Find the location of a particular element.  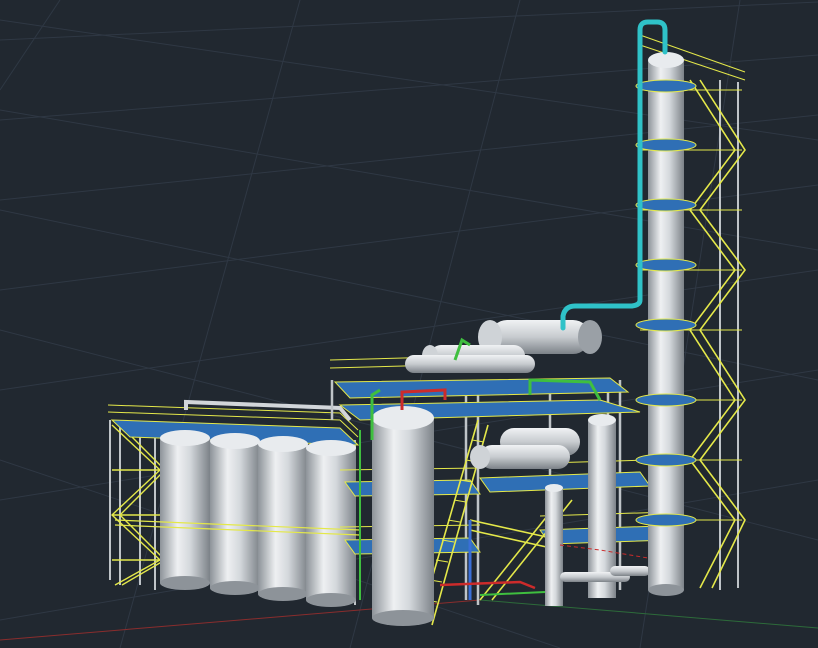

central-vertical-vessel is located at coordinates (403, 516).